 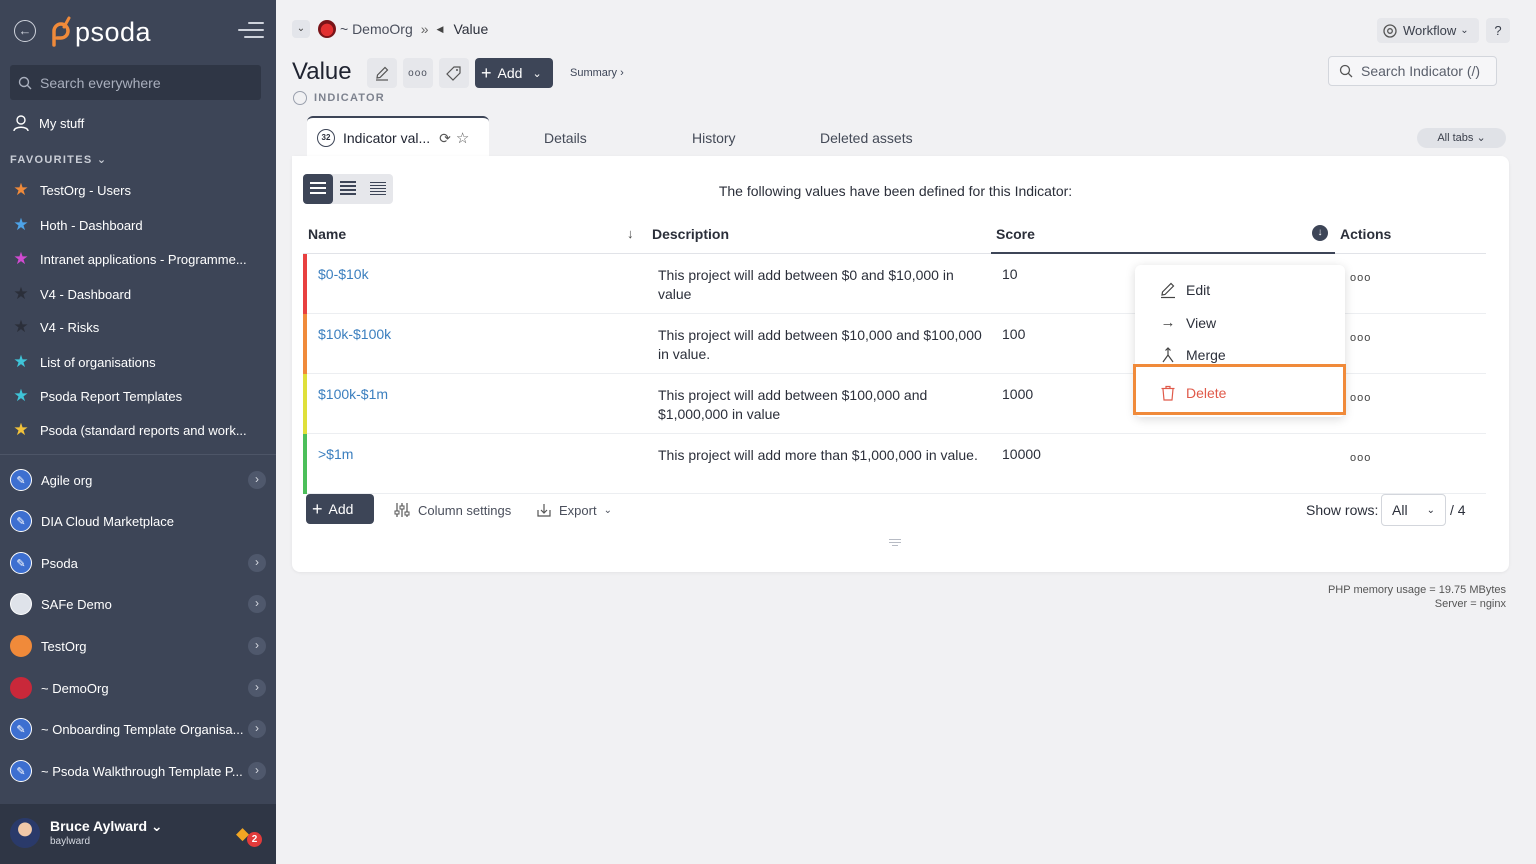 What do you see at coordinates (1346, 71) in the screenshot?
I see `search-icon` at bounding box center [1346, 71].